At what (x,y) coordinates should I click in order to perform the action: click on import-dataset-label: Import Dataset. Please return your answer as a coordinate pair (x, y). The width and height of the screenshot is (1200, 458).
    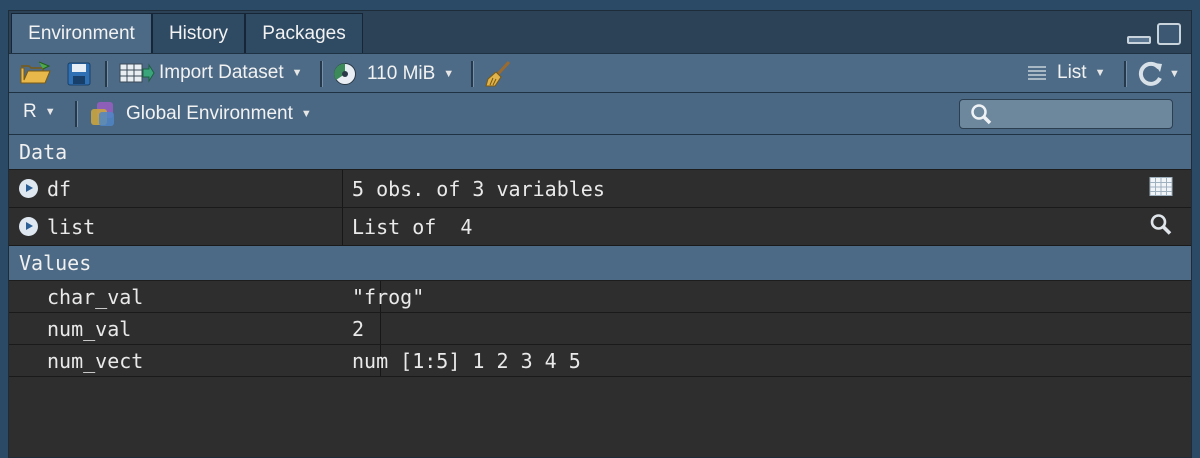
    Looking at the image, I should click on (221, 72).